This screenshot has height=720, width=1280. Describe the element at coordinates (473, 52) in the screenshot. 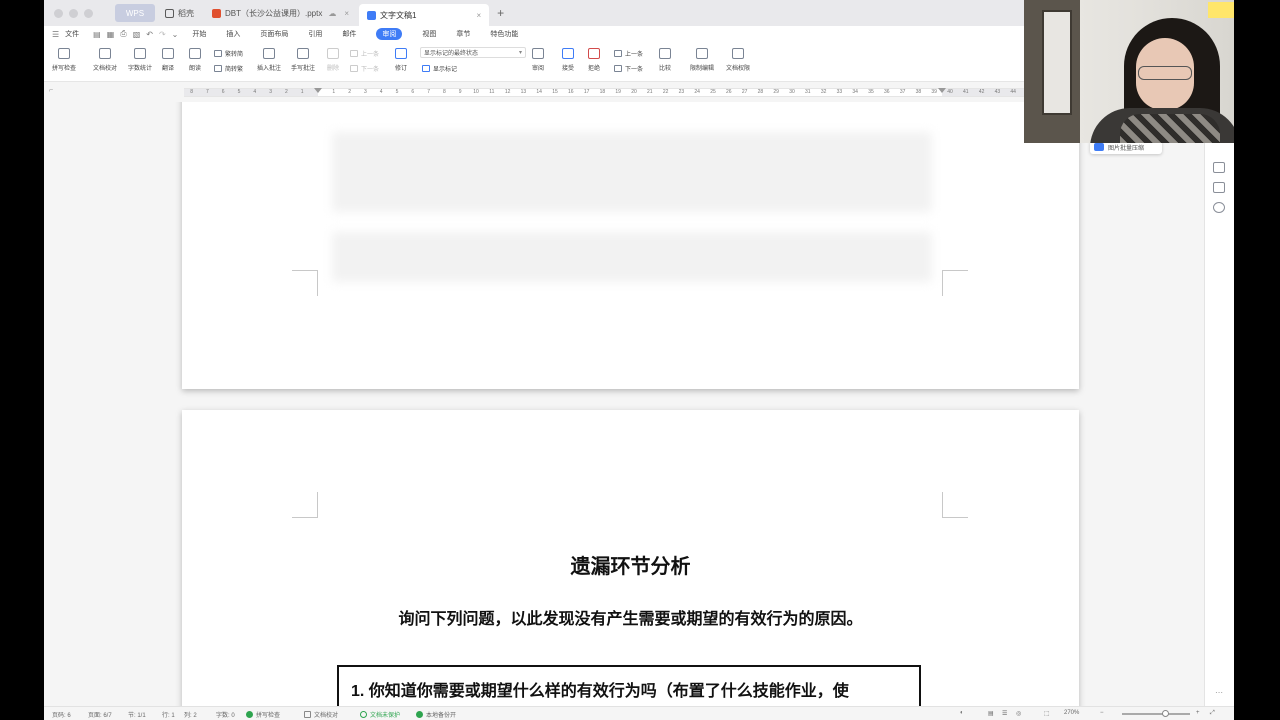

I see `markup-view-select: 显示标记的最终状态 ▾` at that location.